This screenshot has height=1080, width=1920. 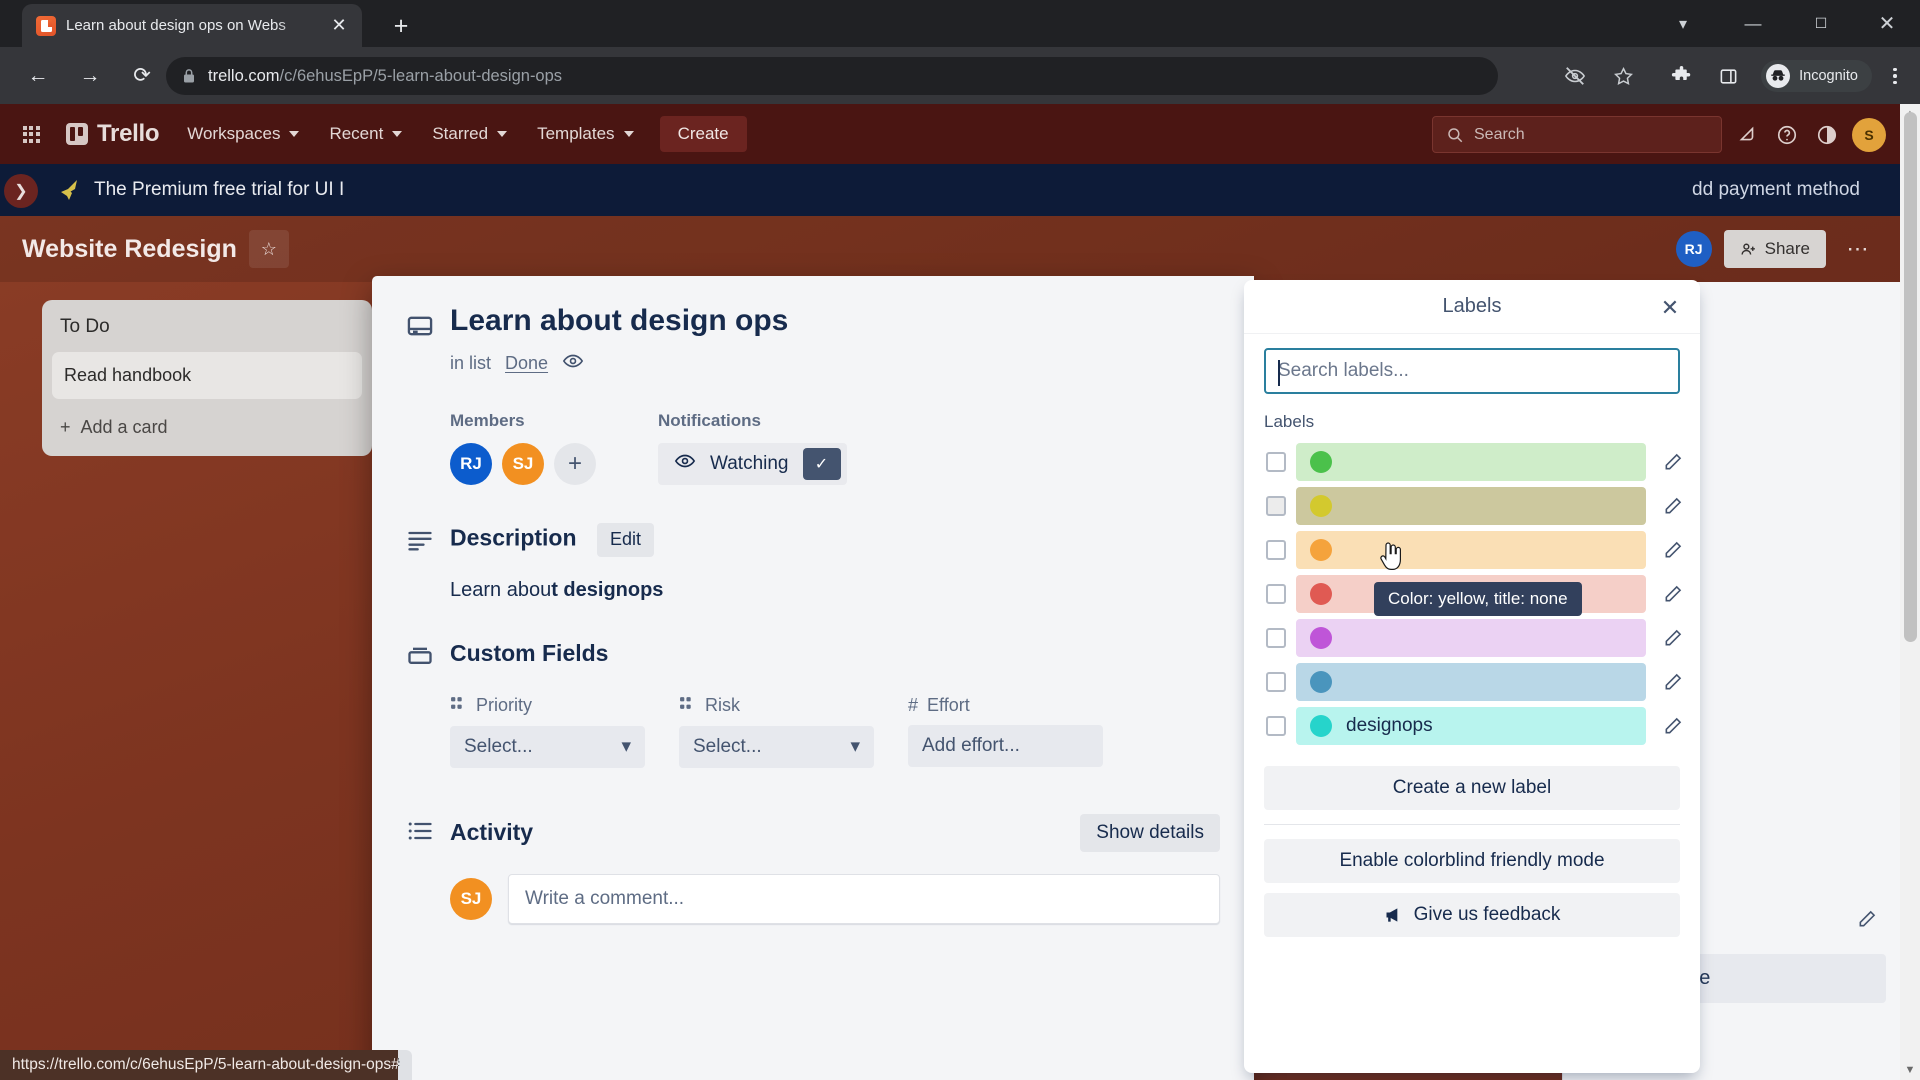 I want to click on card-list-link: Done, so click(x=526, y=363).